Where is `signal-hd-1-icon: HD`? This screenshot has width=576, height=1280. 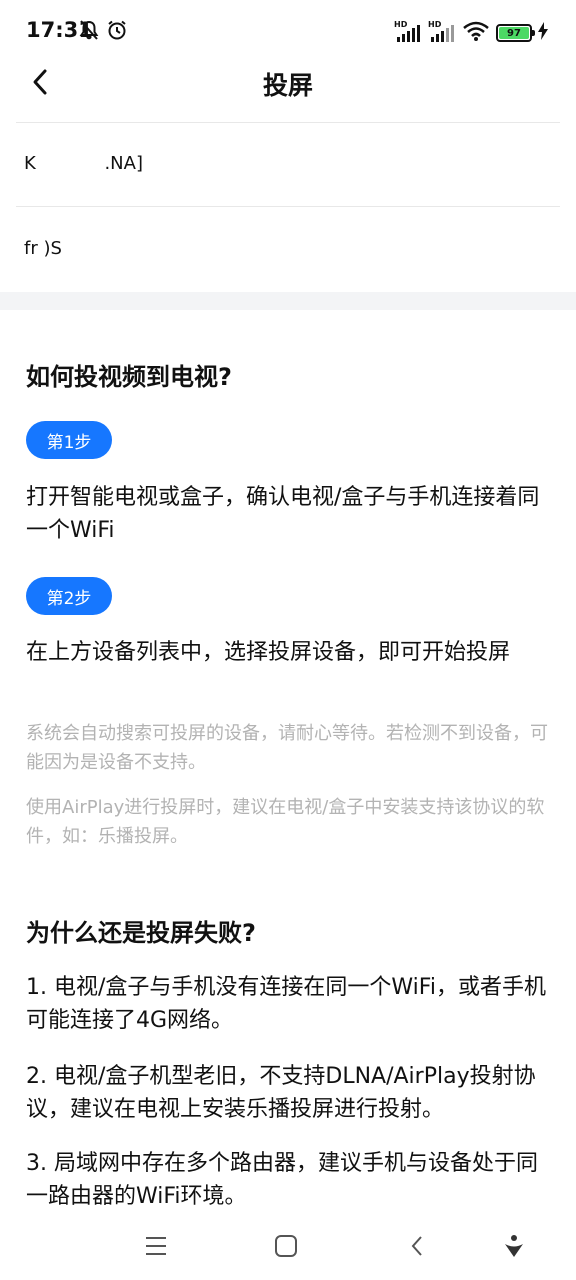 signal-hd-1-icon: HD is located at coordinates (408, 32).